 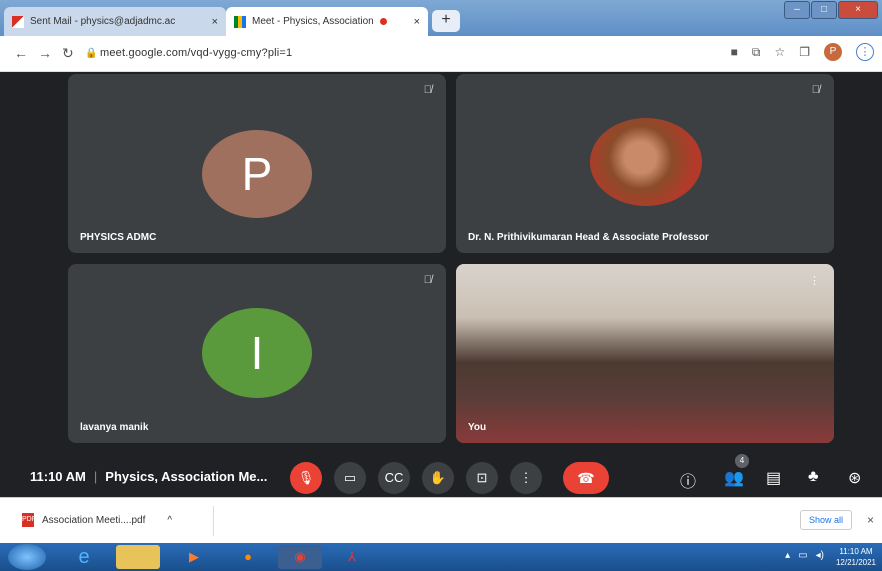 I want to click on cast-icon: ⧉, so click(x=756, y=52).